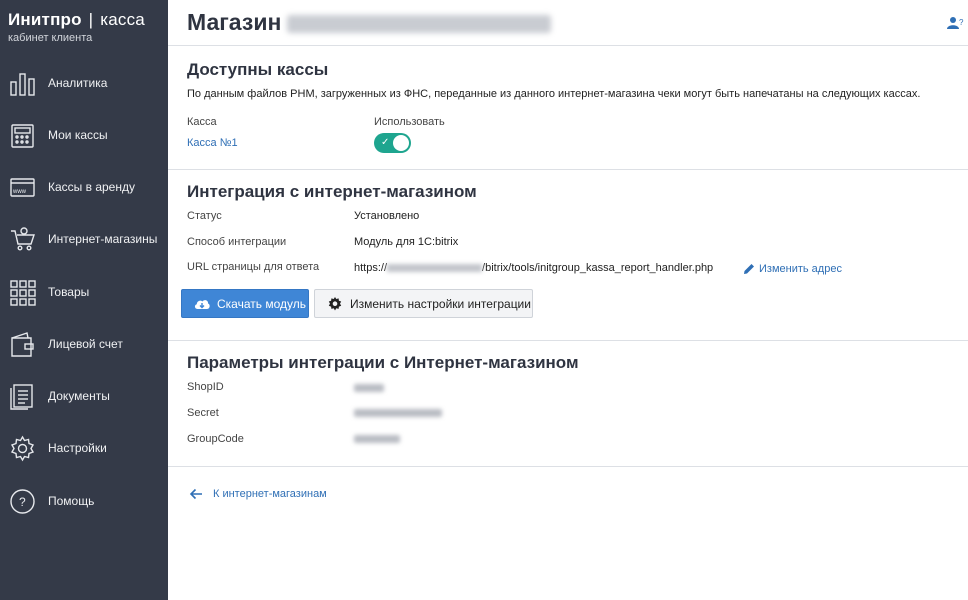 Image resolution: width=968 pixels, height=600 pixels. I want to click on shopping-cart-icon, so click(22, 239).